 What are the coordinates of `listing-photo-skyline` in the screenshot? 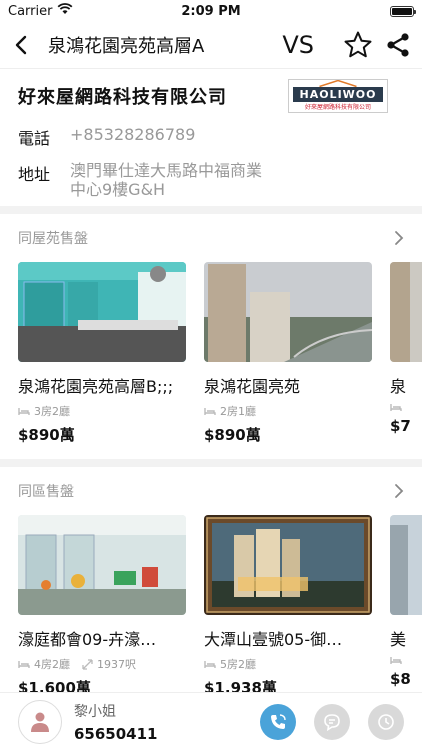 It's located at (406, 565).